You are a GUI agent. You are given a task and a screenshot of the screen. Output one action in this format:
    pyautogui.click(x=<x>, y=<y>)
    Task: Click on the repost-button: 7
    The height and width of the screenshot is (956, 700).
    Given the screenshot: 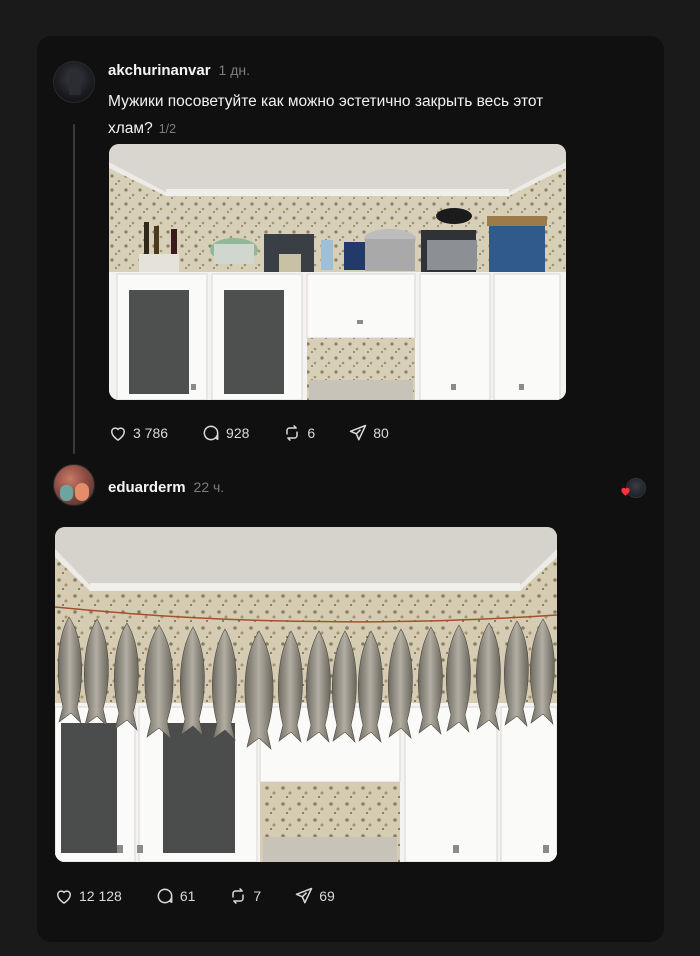 What is the action you would take?
    pyautogui.click(x=244, y=896)
    